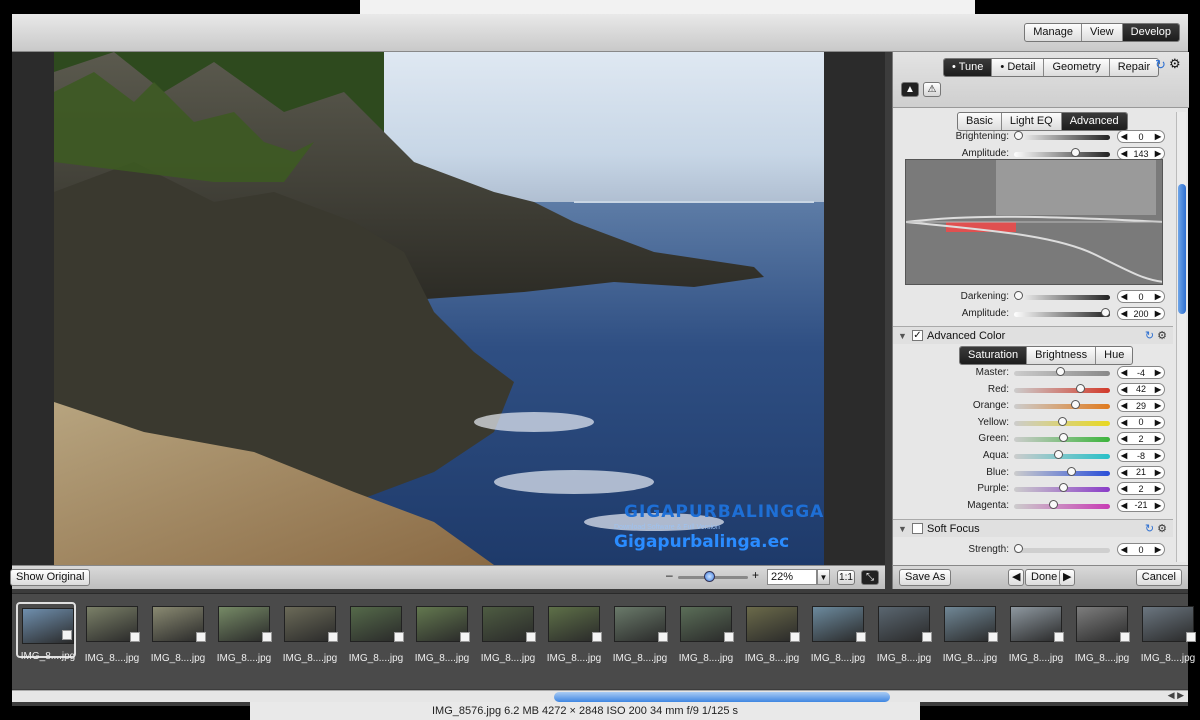  Describe the element at coordinates (1150, 32) in the screenshot. I see `mode-develop-button: Develop` at that location.